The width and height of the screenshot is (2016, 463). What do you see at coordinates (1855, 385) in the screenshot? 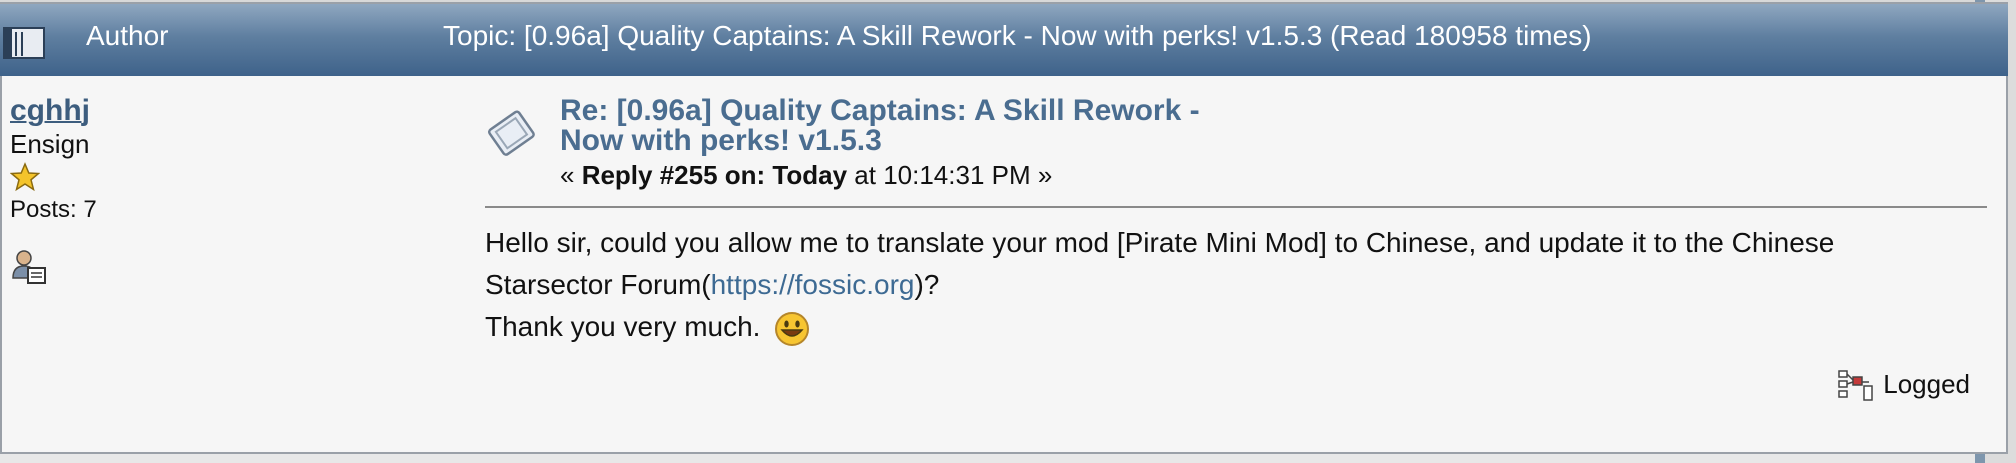
I see `logged-icon` at bounding box center [1855, 385].